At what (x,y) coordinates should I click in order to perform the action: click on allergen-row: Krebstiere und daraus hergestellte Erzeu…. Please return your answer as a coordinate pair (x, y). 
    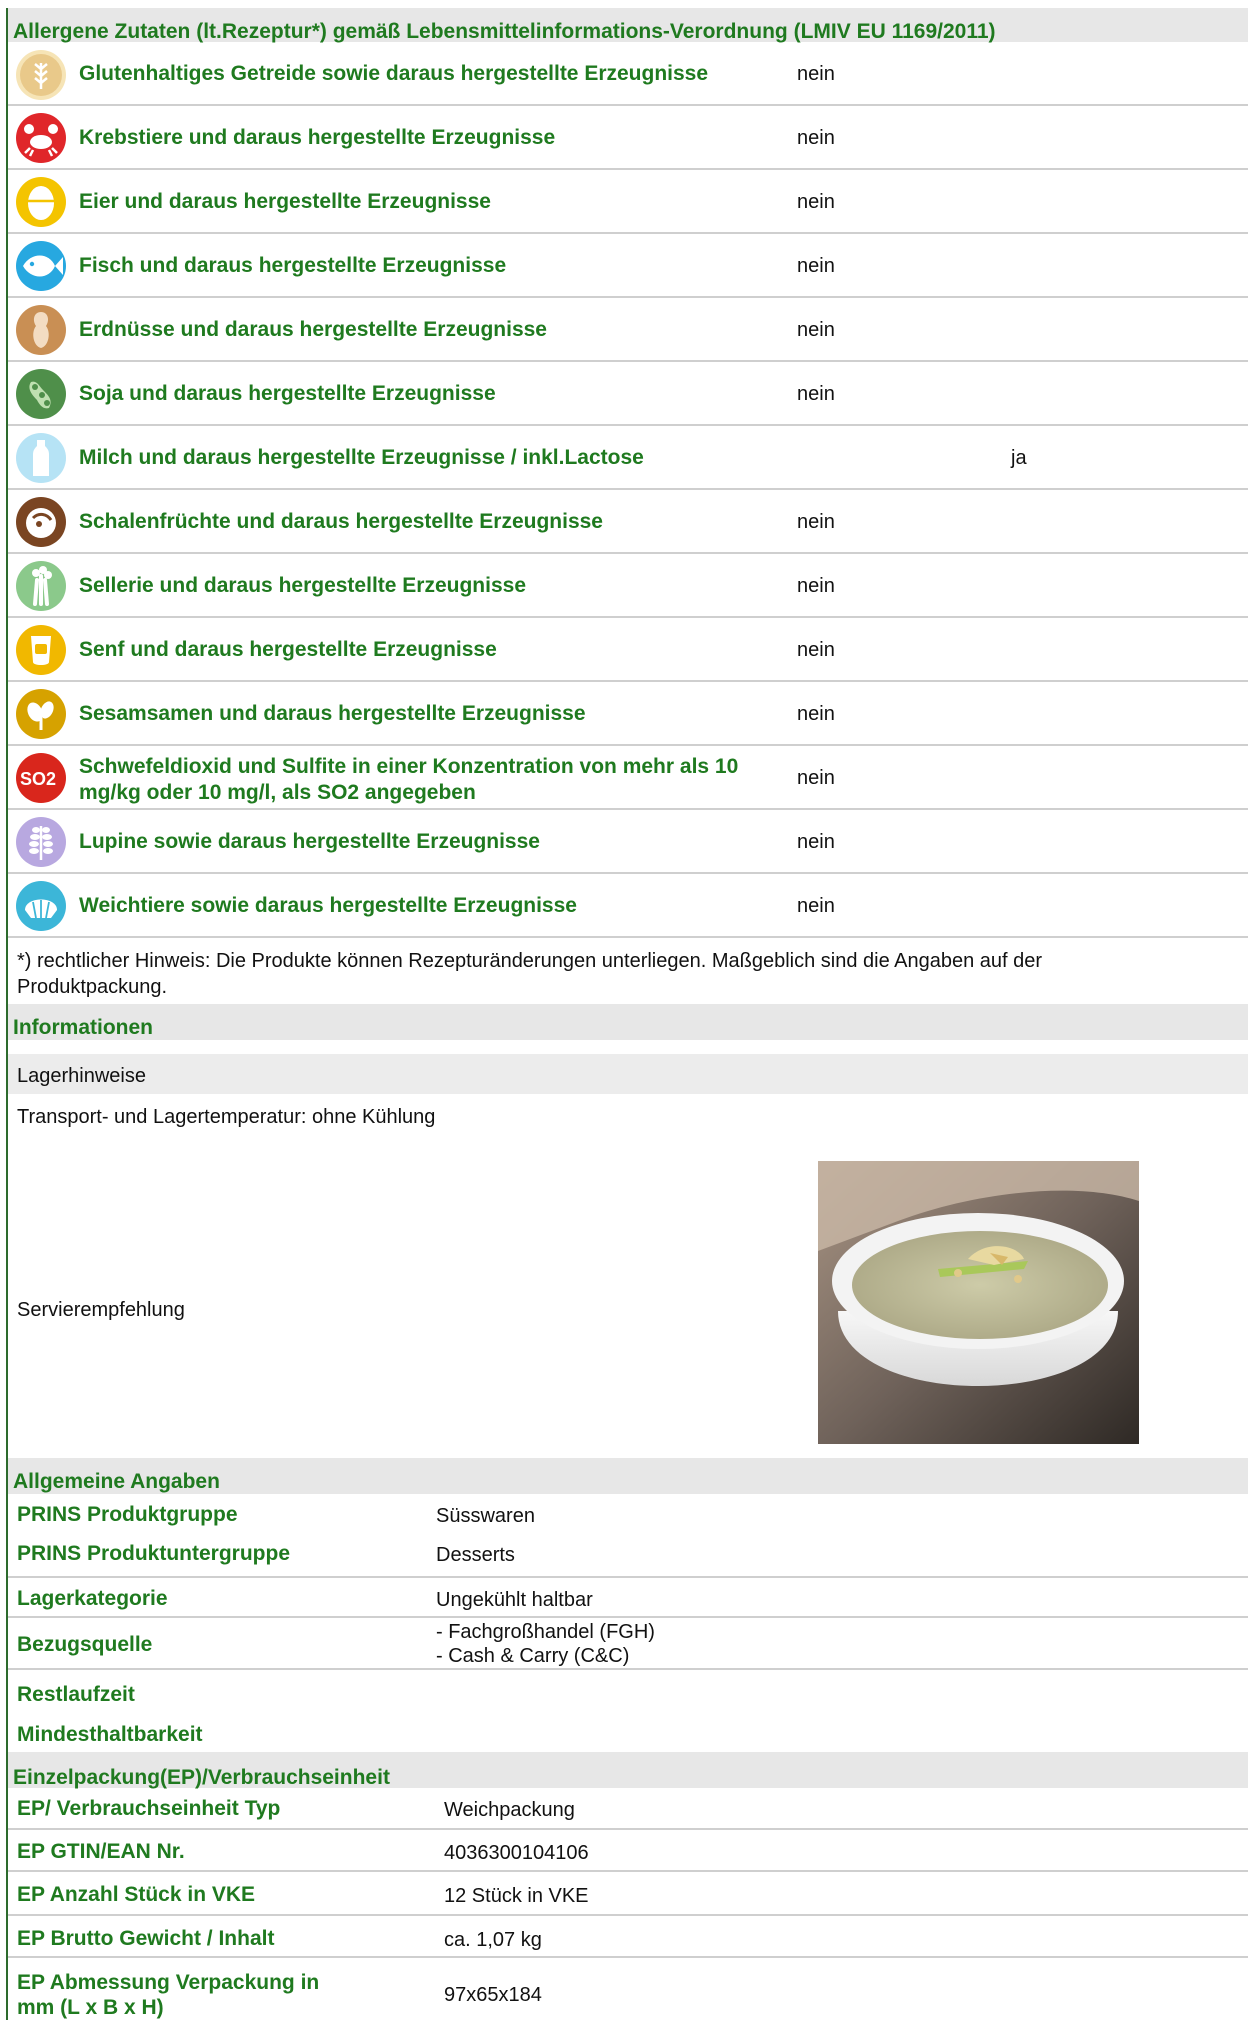
    Looking at the image, I should click on (628, 138).